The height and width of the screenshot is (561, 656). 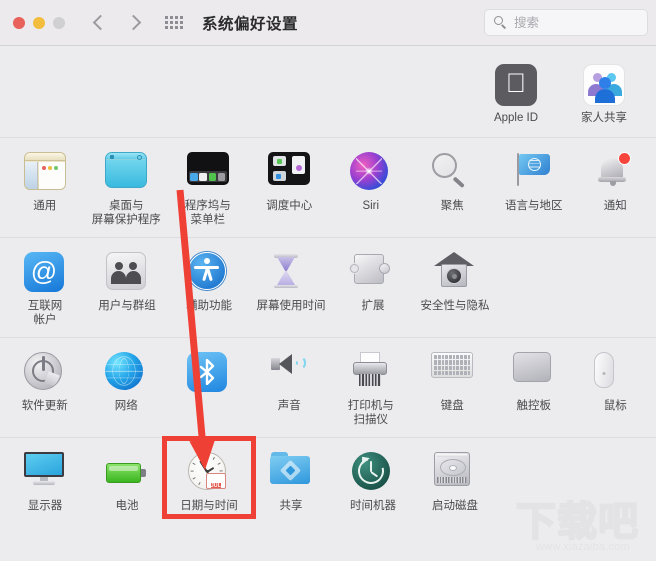 What do you see at coordinates (133, 22) in the screenshot?
I see `forward-chevron-icon` at bounding box center [133, 22].